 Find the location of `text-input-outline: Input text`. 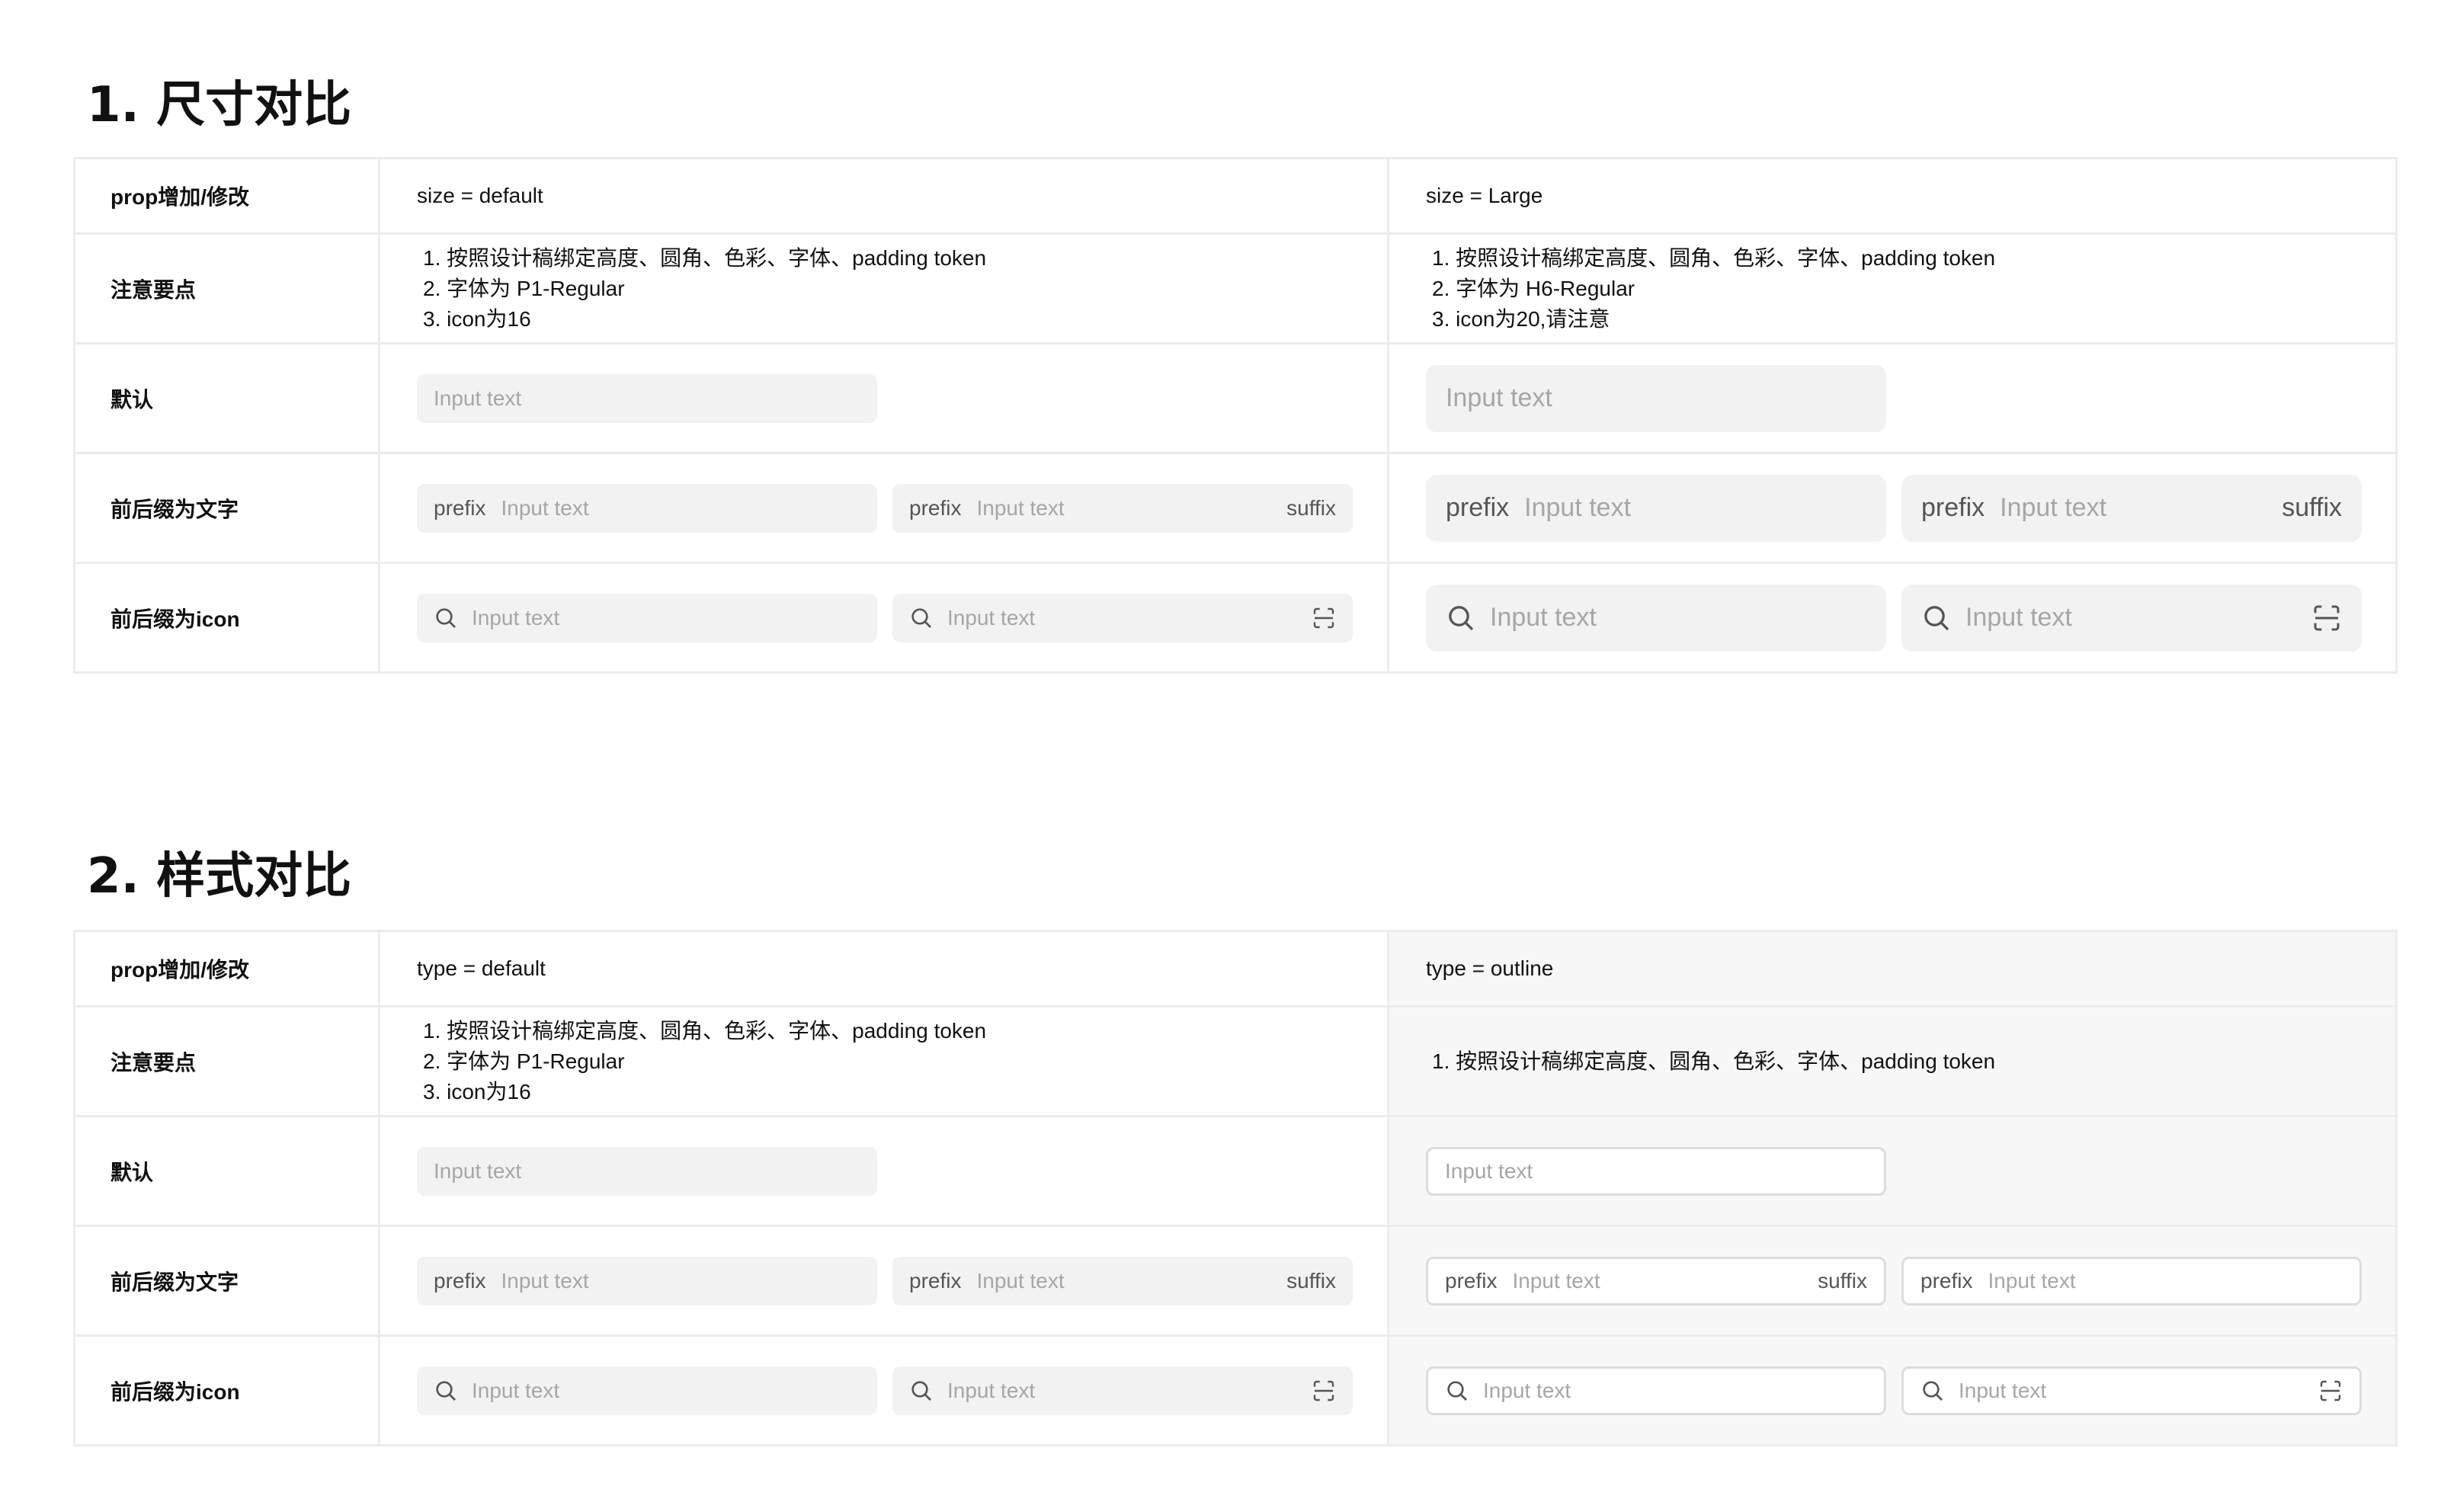

text-input-outline: Input text is located at coordinates (1656, 1171).